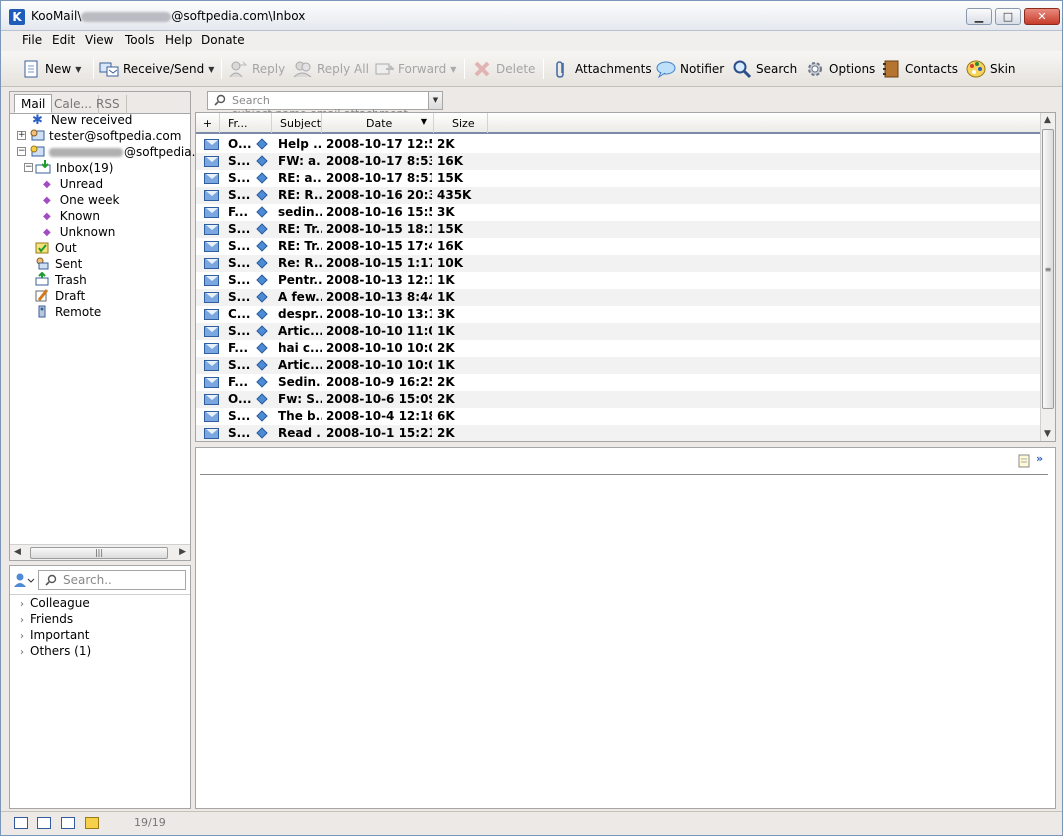 Image resolution: width=1063 pixels, height=836 pixels. Describe the element at coordinates (1008, 16) in the screenshot. I see `maximize-button: □` at that location.